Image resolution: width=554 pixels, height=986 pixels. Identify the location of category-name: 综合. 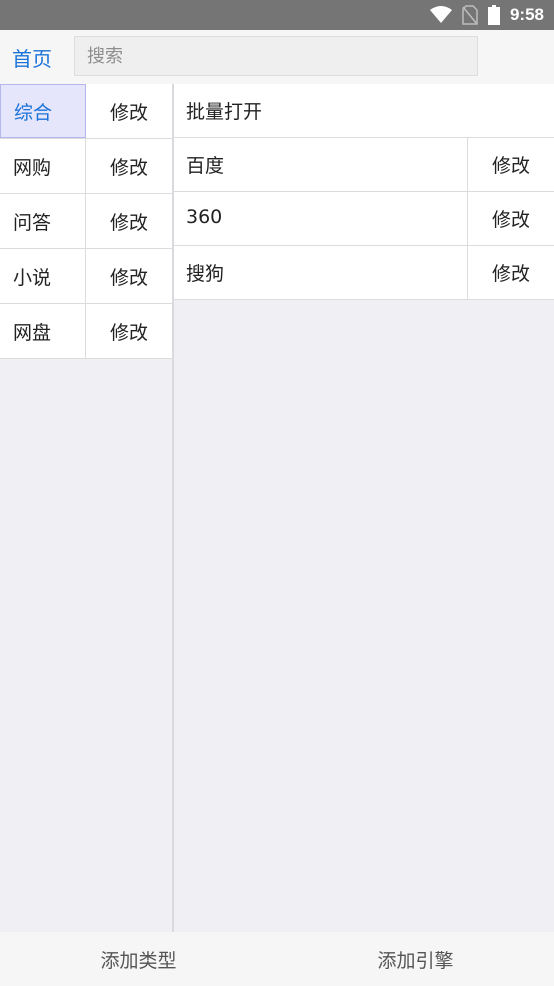
(43, 111).